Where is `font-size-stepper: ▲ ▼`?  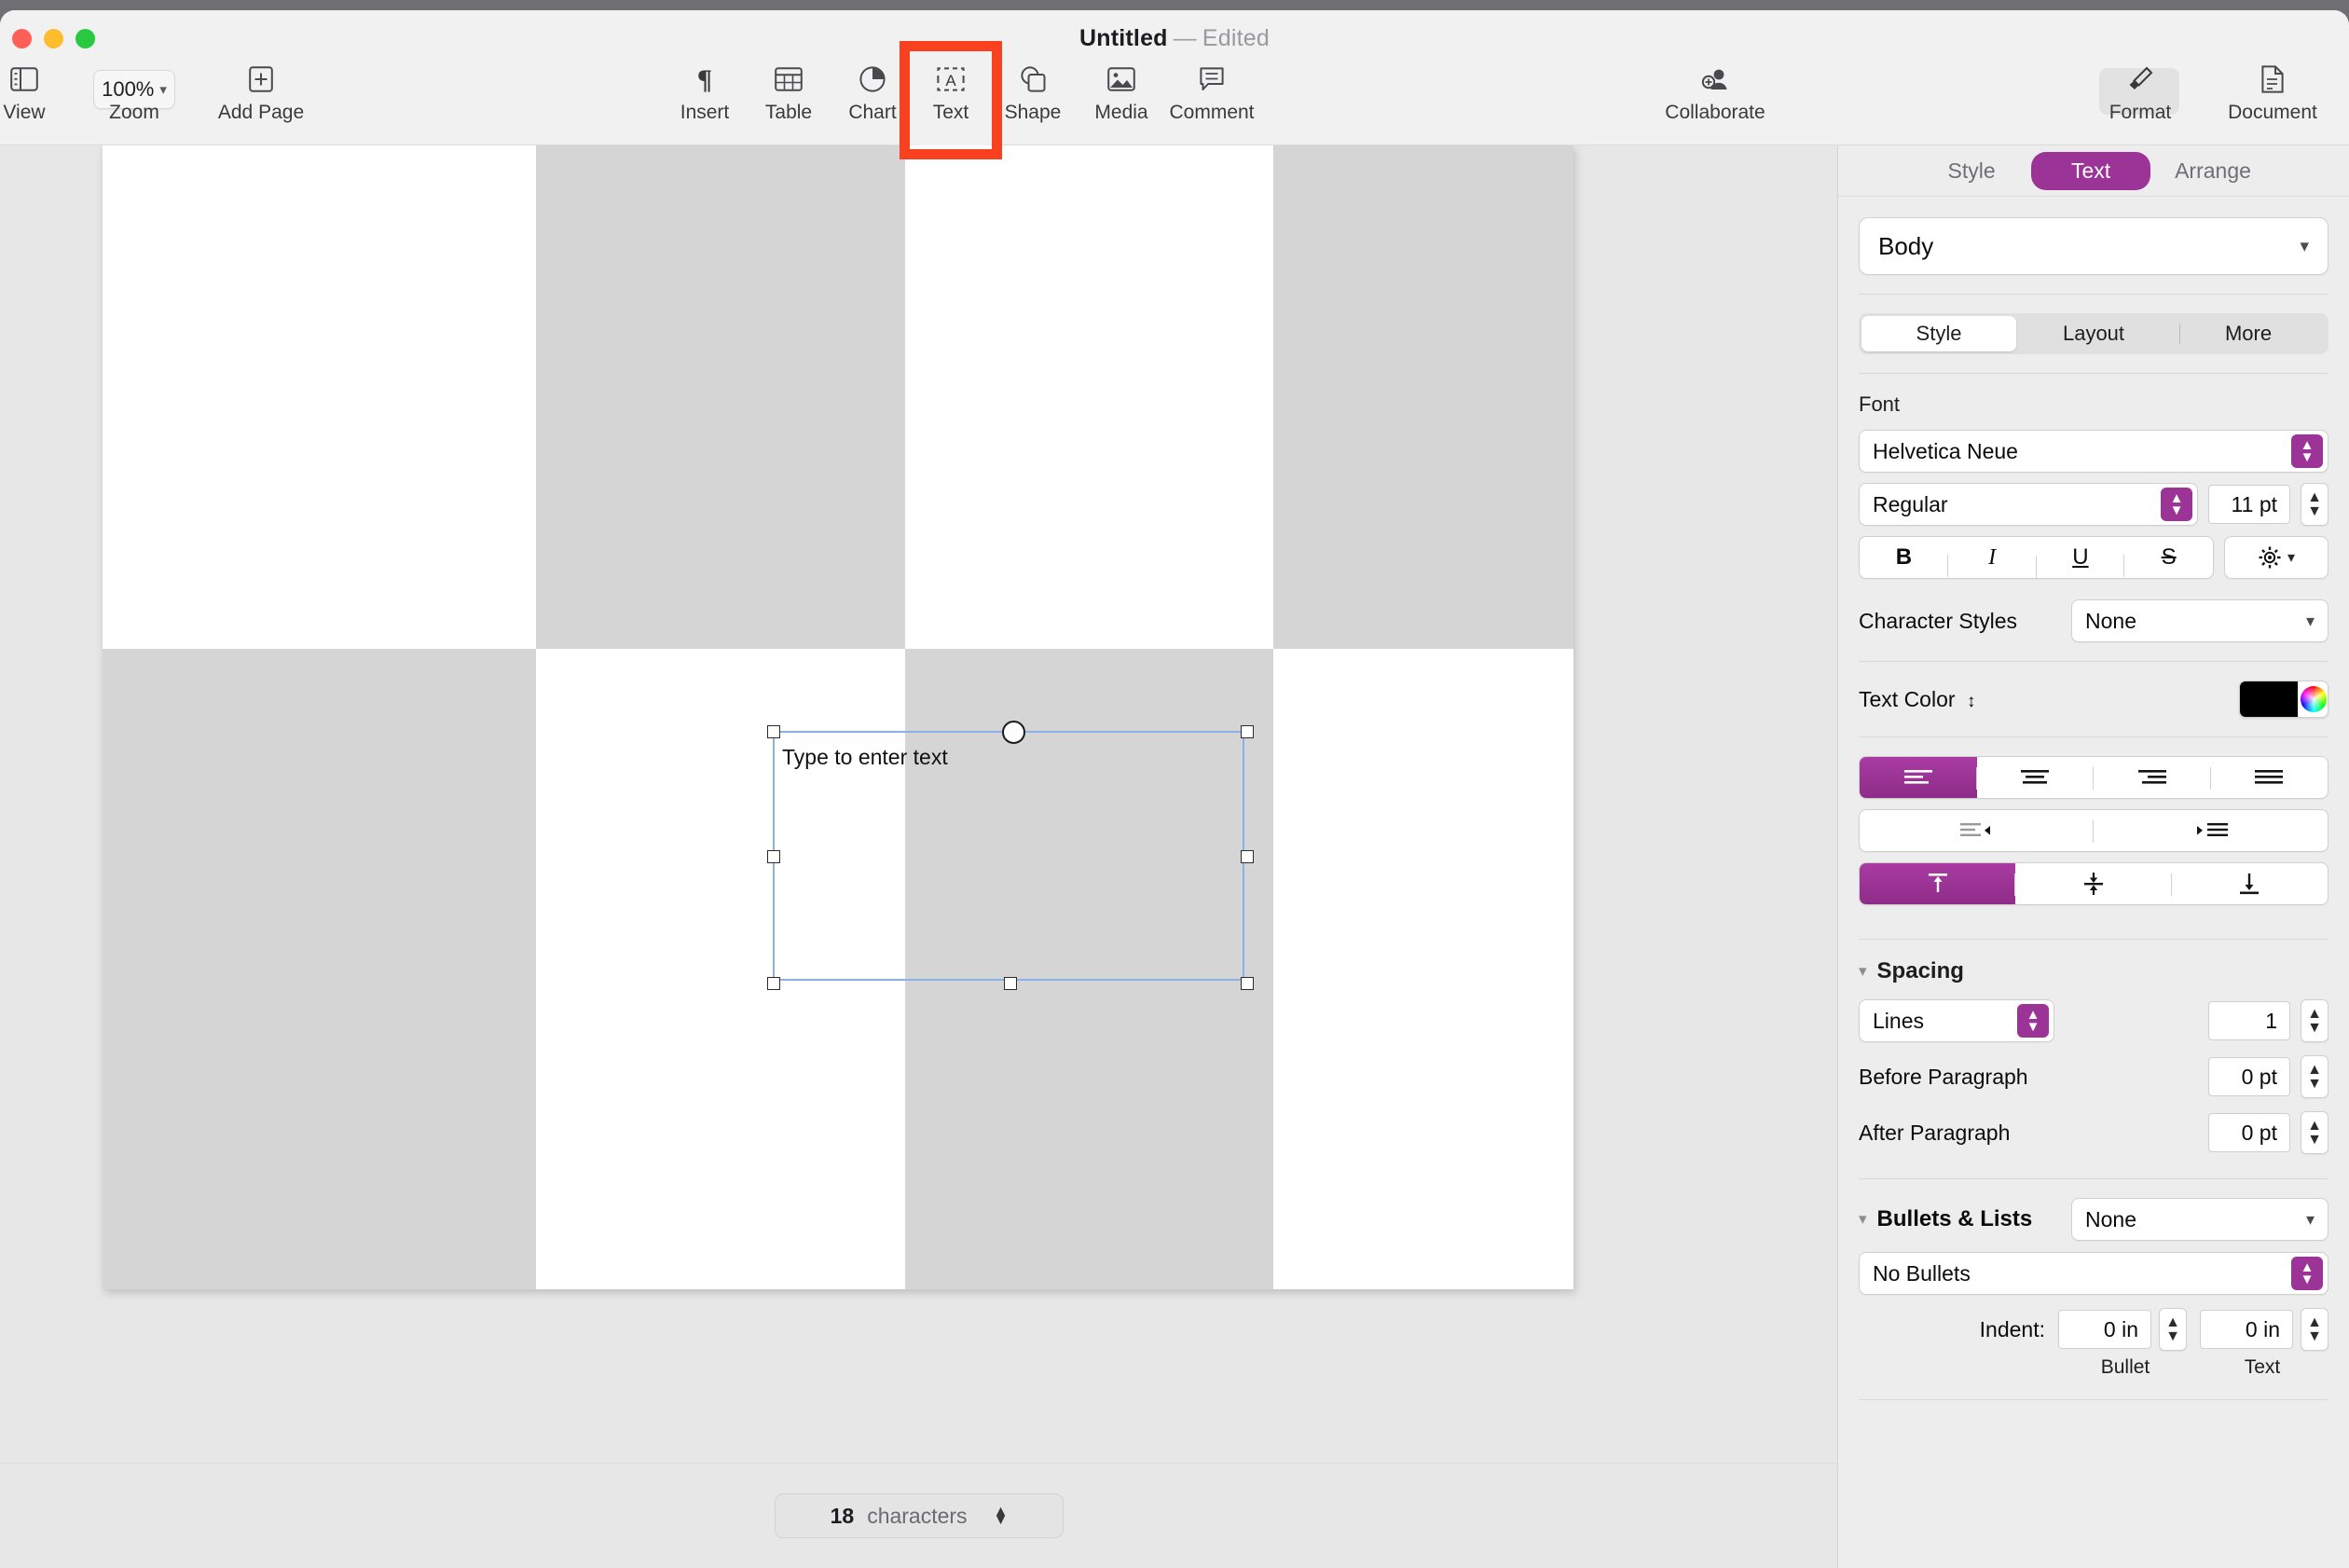 font-size-stepper: ▲ ▼ is located at coordinates (2314, 504).